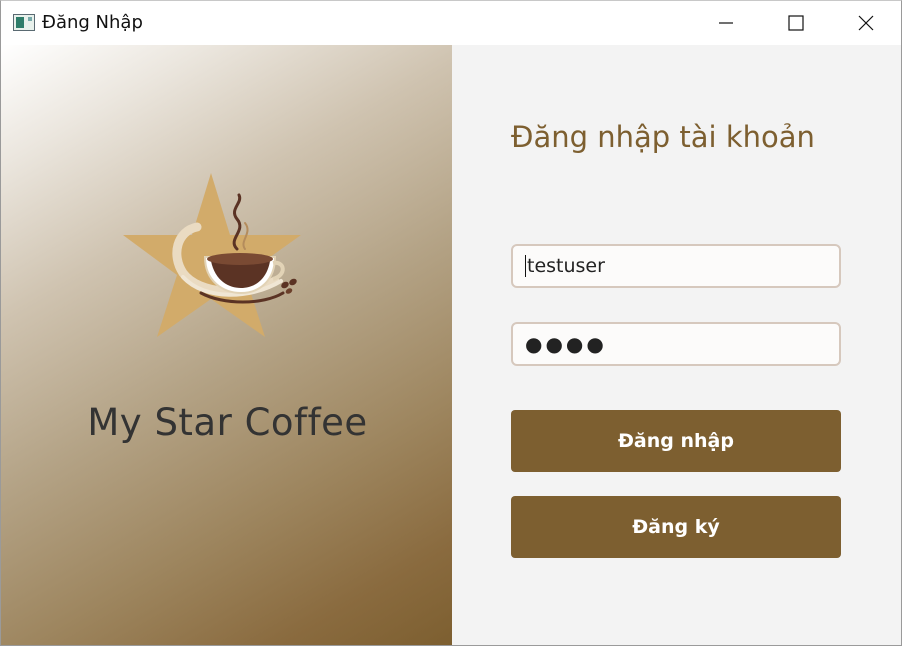  What do you see at coordinates (566, 266) in the screenshot?
I see `username-value: testuser` at bounding box center [566, 266].